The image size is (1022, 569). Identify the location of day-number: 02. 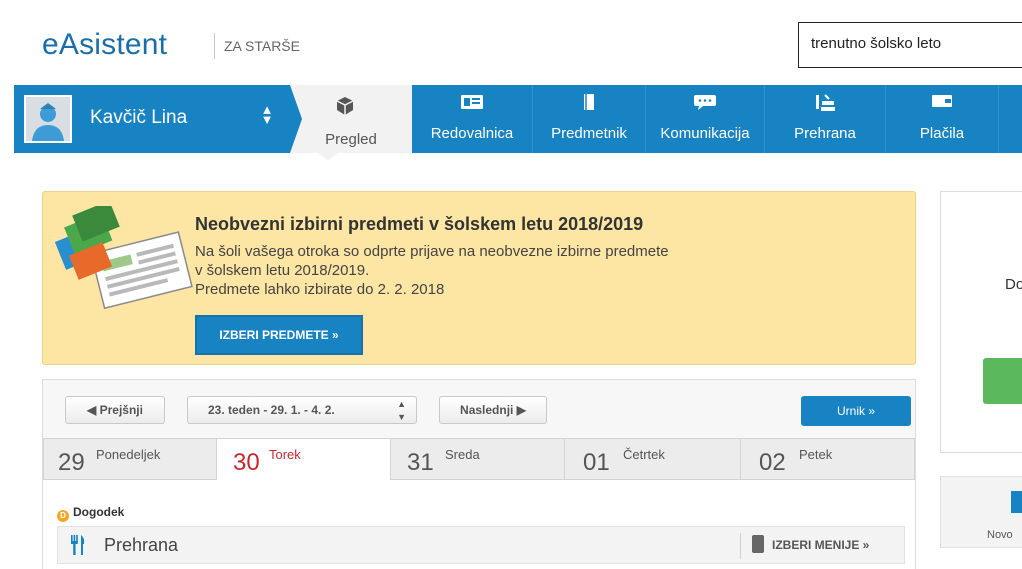
(772, 462).